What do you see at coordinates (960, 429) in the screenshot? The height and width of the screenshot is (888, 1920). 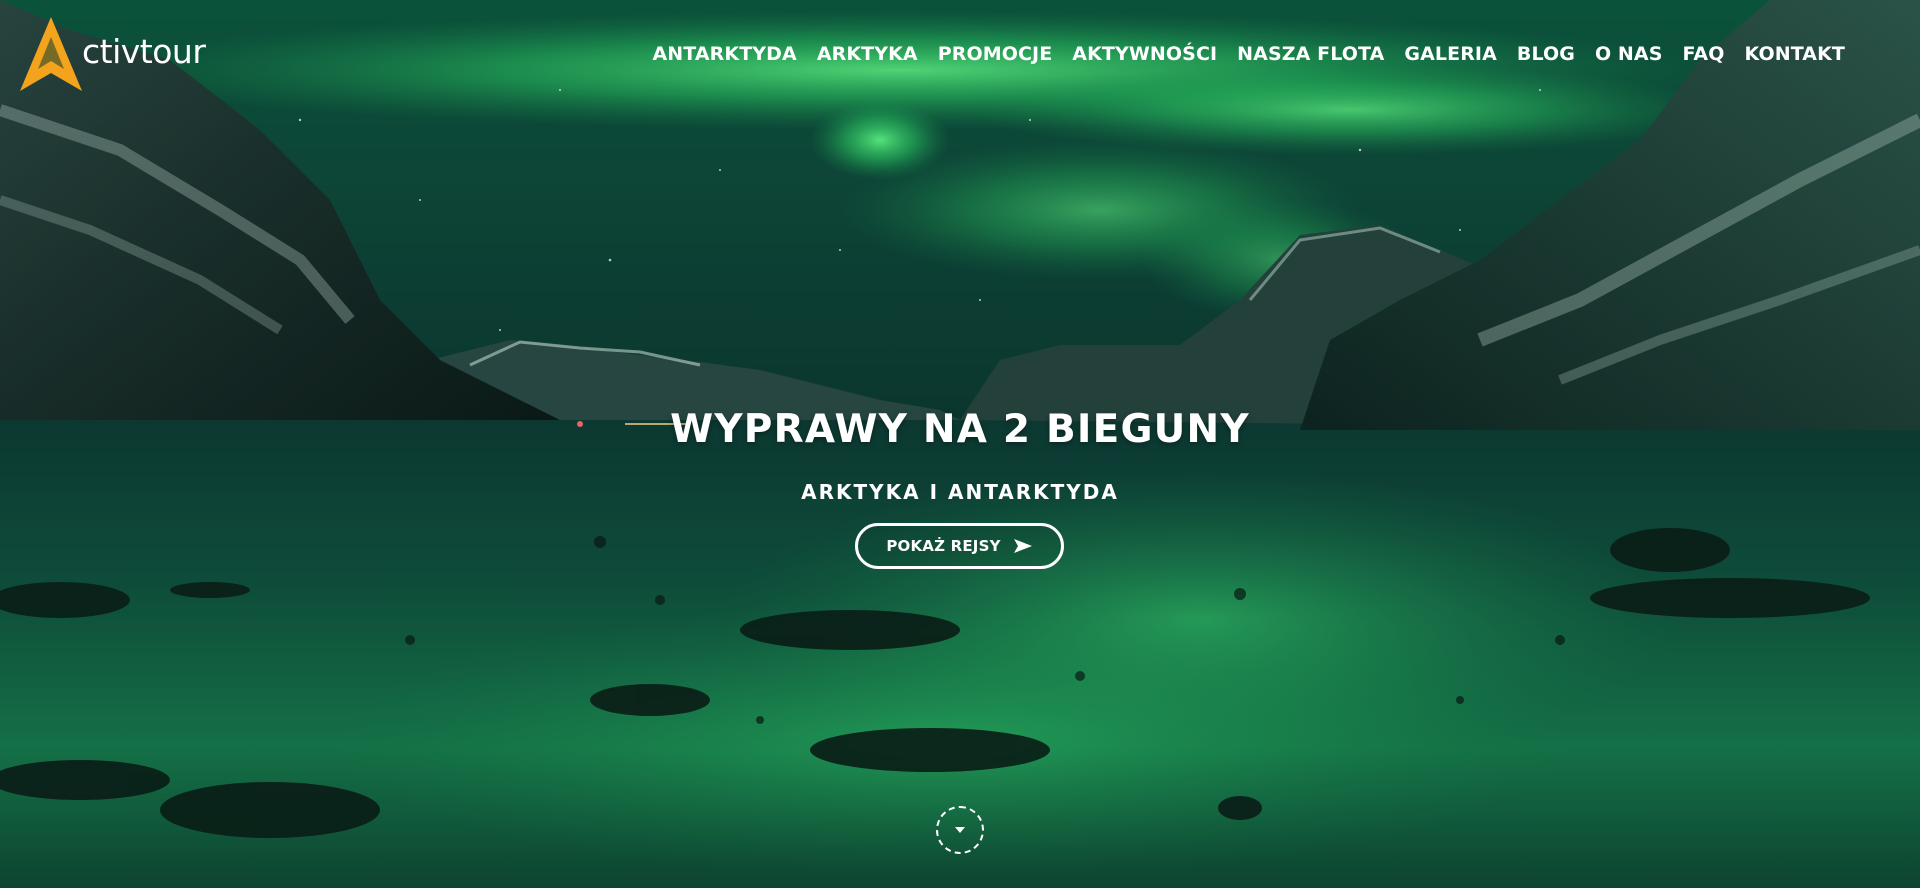 I see `hero-title: WYPRAWY NA 2 BIEGUNY` at bounding box center [960, 429].